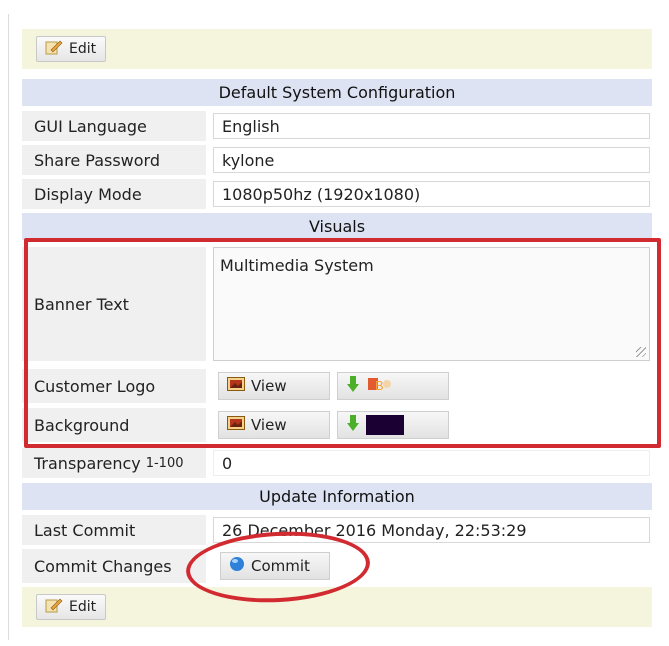 The width and height of the screenshot is (669, 646). What do you see at coordinates (431, 160) in the screenshot?
I see `share-password-value: kylone` at bounding box center [431, 160].